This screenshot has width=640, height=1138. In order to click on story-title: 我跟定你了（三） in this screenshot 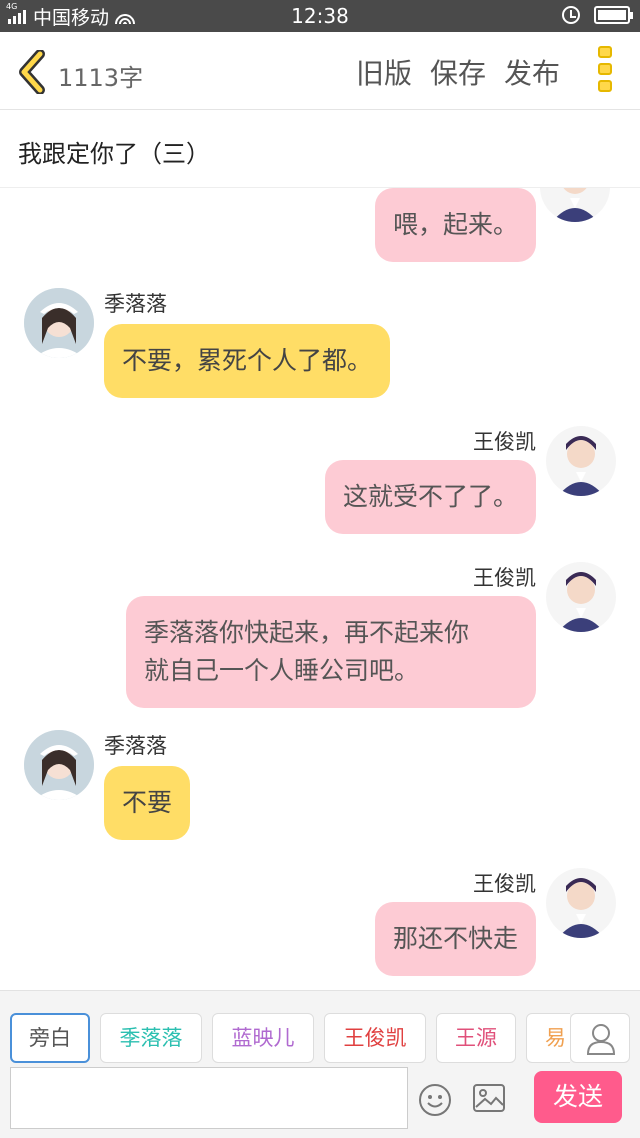, I will do `click(114, 151)`.